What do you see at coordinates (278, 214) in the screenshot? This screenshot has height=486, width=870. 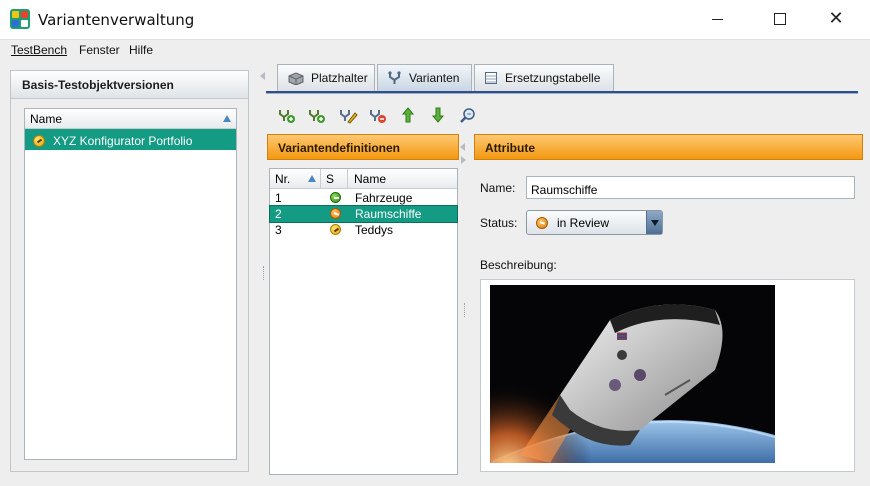 I see `variant-nr: 2` at bounding box center [278, 214].